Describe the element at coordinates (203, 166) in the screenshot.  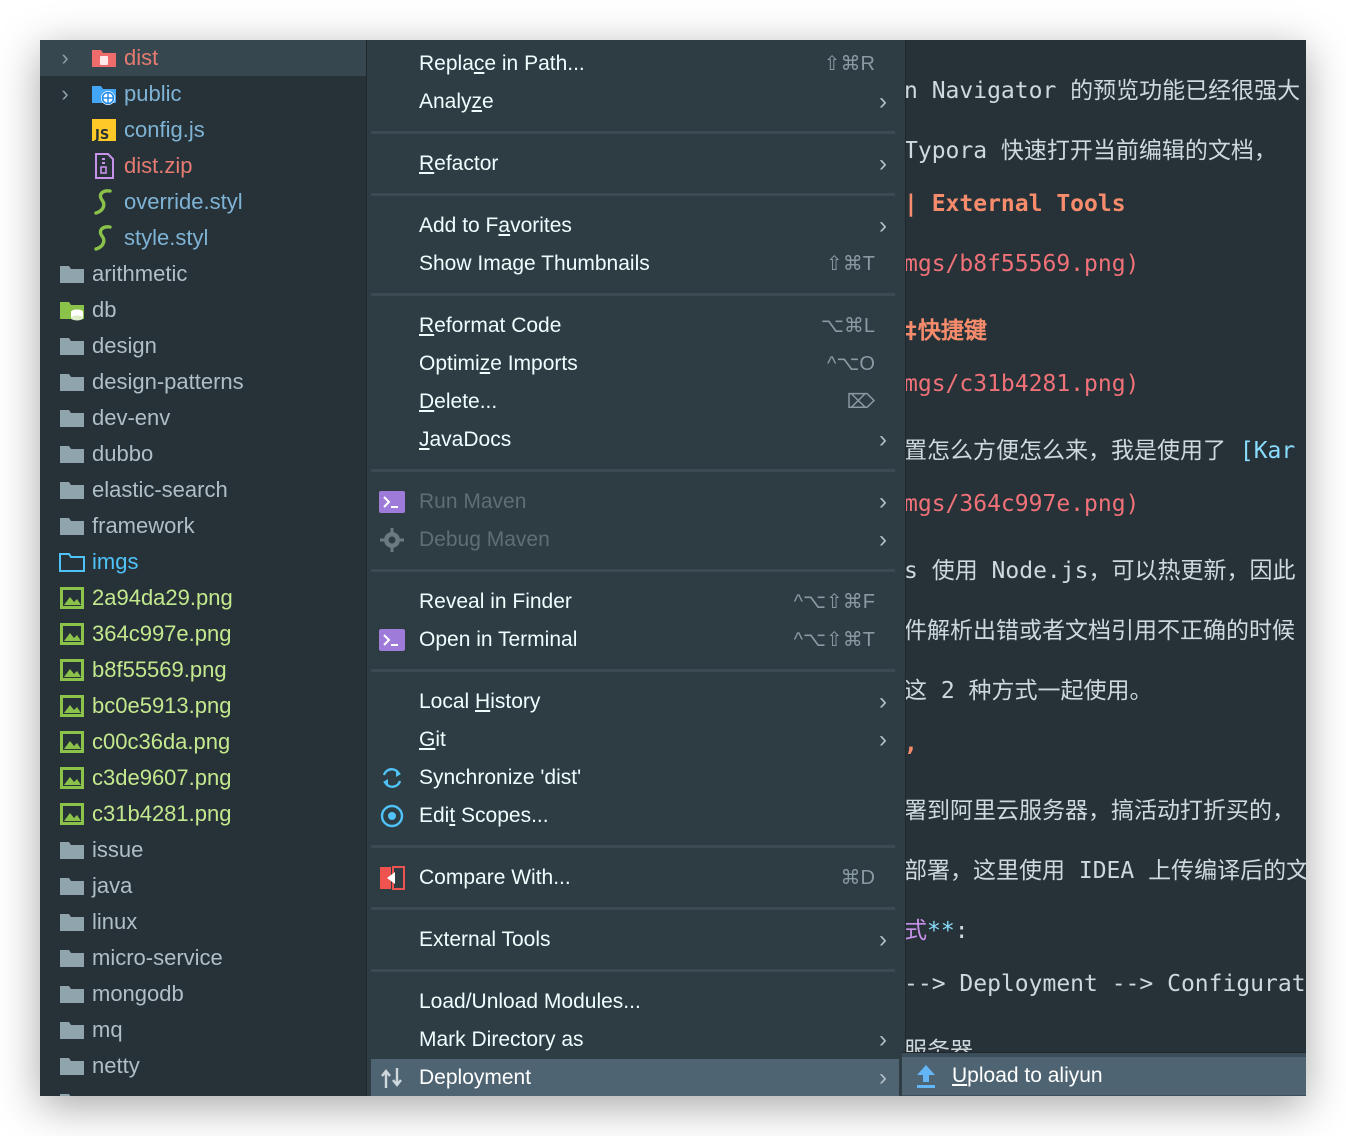
I see `tree-item: dist.zip` at that location.